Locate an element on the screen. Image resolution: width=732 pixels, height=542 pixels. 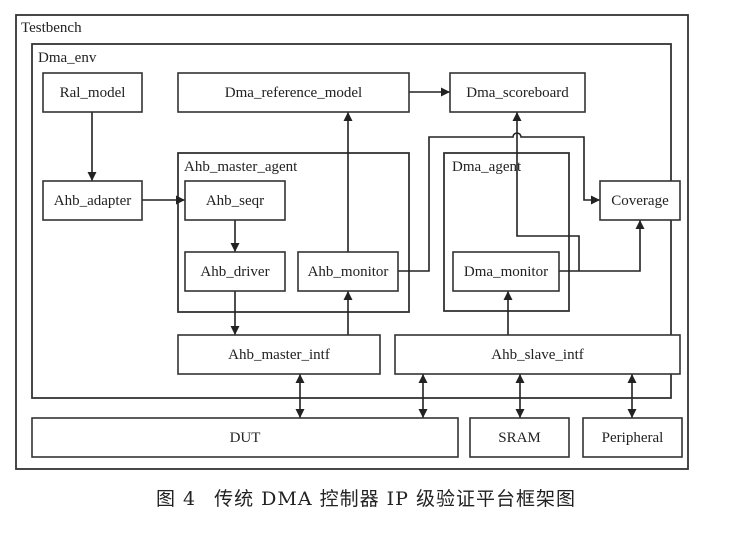
ral-model-block: Ral_model is located at coordinates (92, 92).